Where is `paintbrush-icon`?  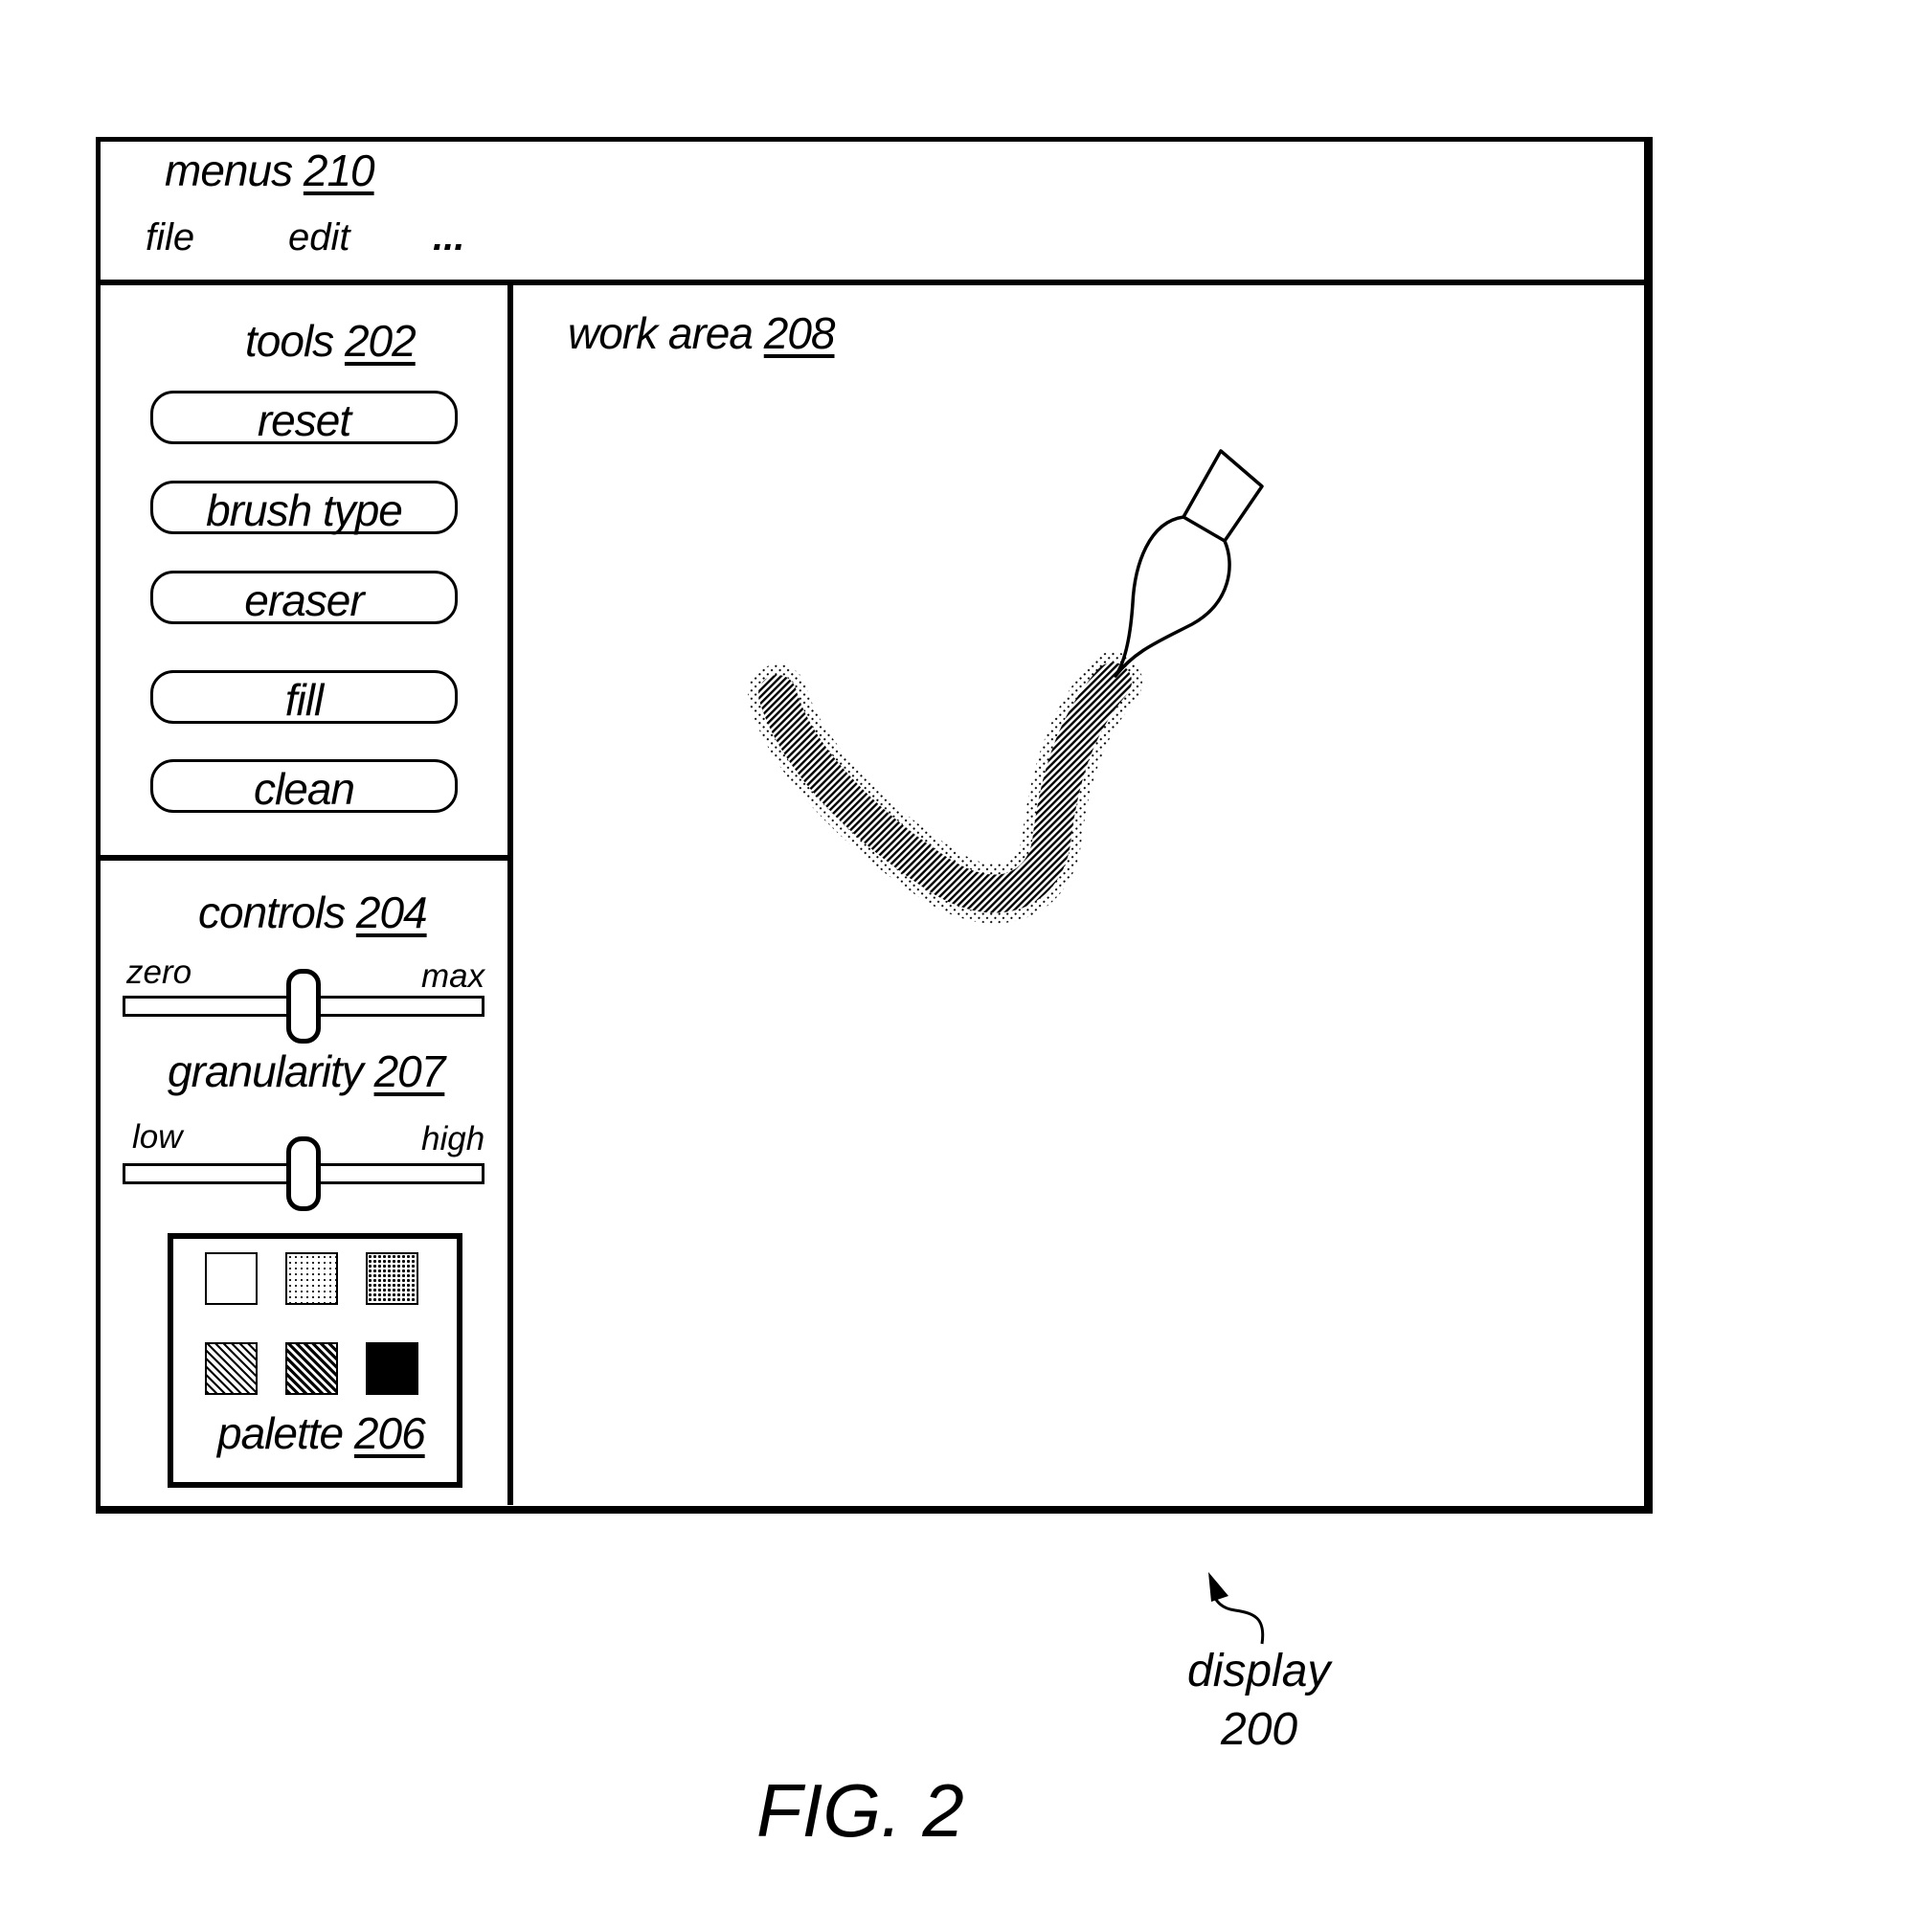 paintbrush-icon is located at coordinates (1189, 563).